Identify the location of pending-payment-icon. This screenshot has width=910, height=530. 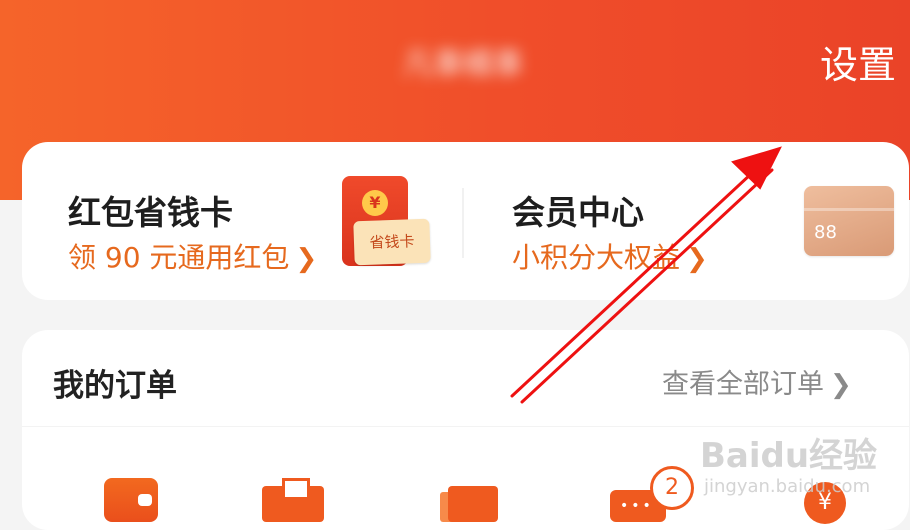
(131, 500).